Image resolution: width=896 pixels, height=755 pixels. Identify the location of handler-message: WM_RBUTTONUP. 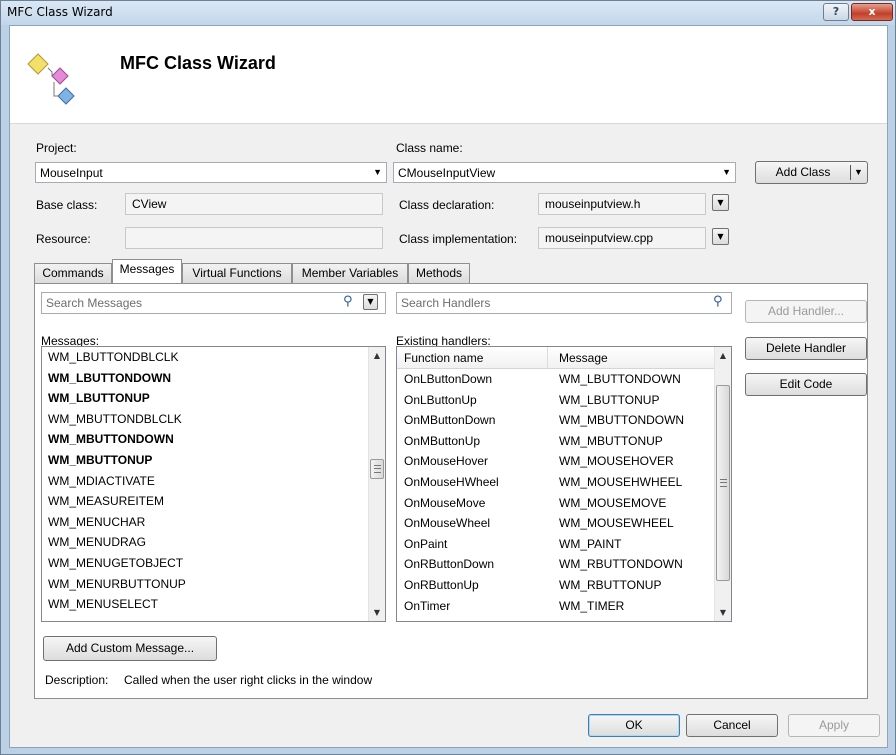
(610, 584).